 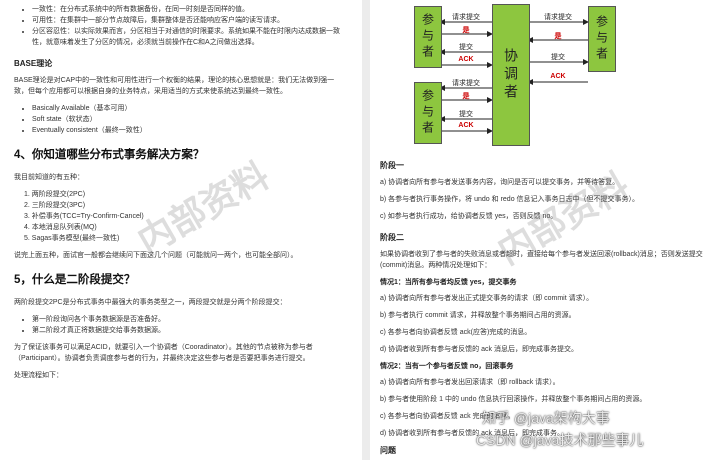 What do you see at coordinates (150, 302) in the screenshot?
I see `q5-intro: 两阶段提交2PC是分布式事务中最强大的事务类型之一，两段提交就是分两个阶段提交：` at bounding box center [150, 302].